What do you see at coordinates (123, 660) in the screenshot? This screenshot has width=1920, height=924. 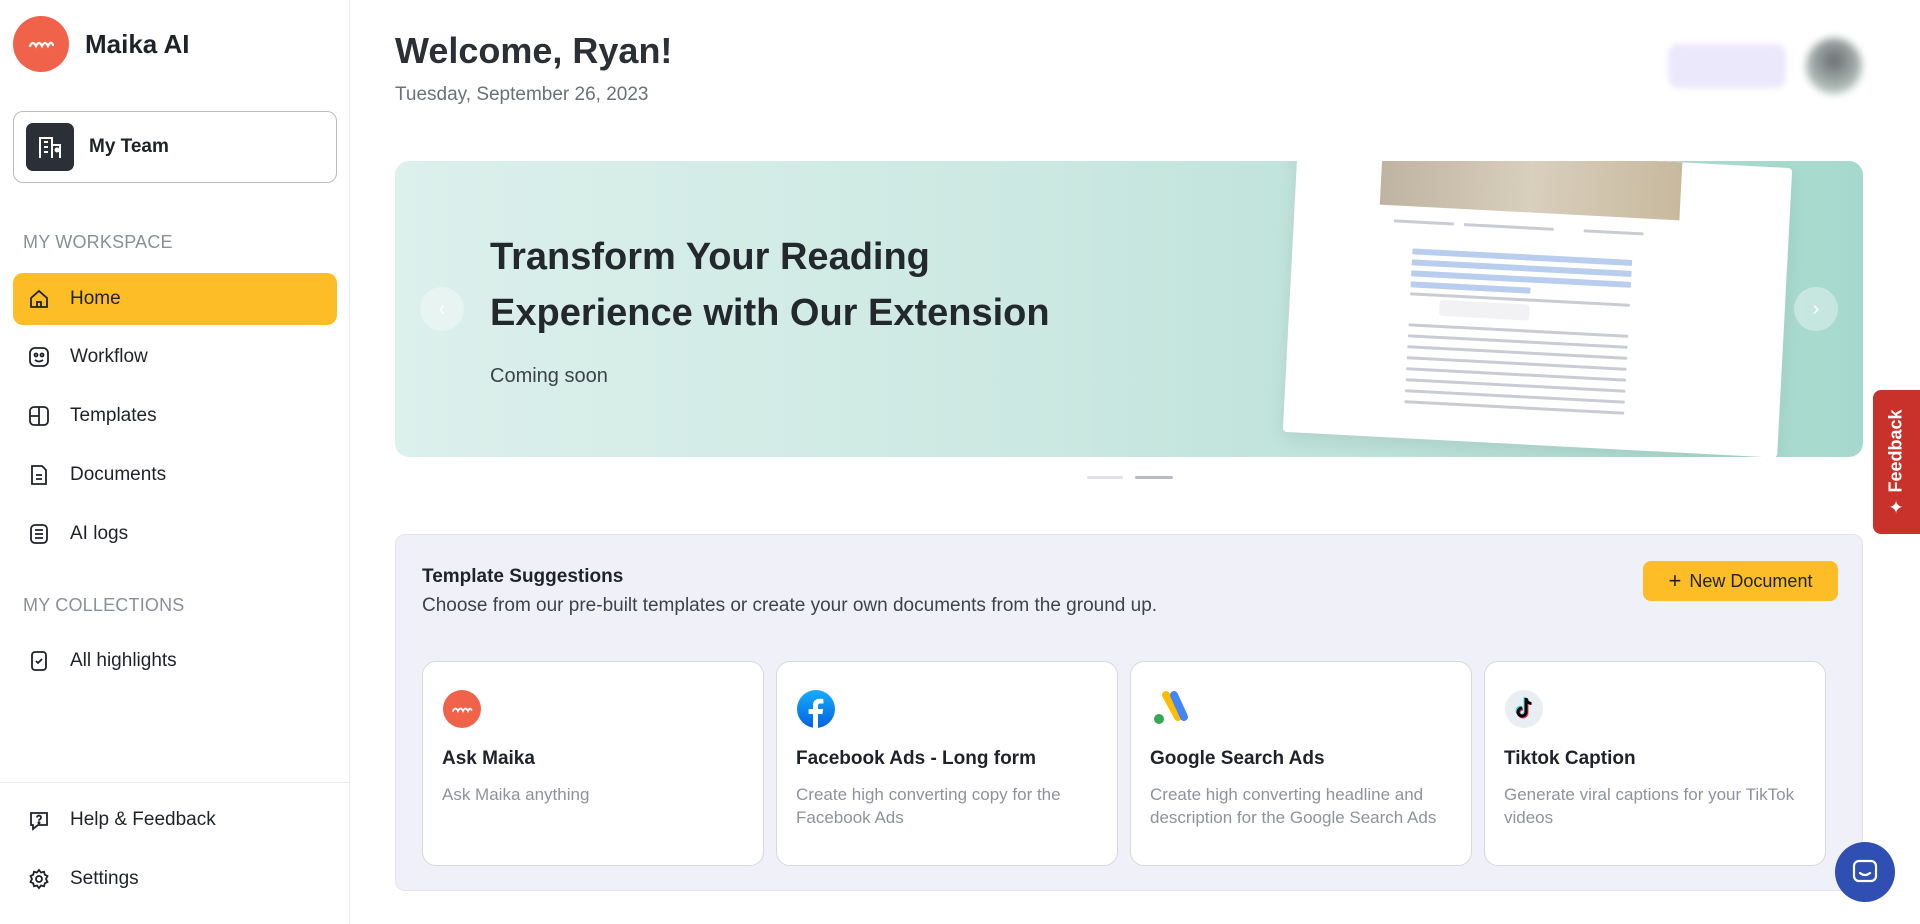 I see `sidebar-item-label: All highlights` at bounding box center [123, 660].